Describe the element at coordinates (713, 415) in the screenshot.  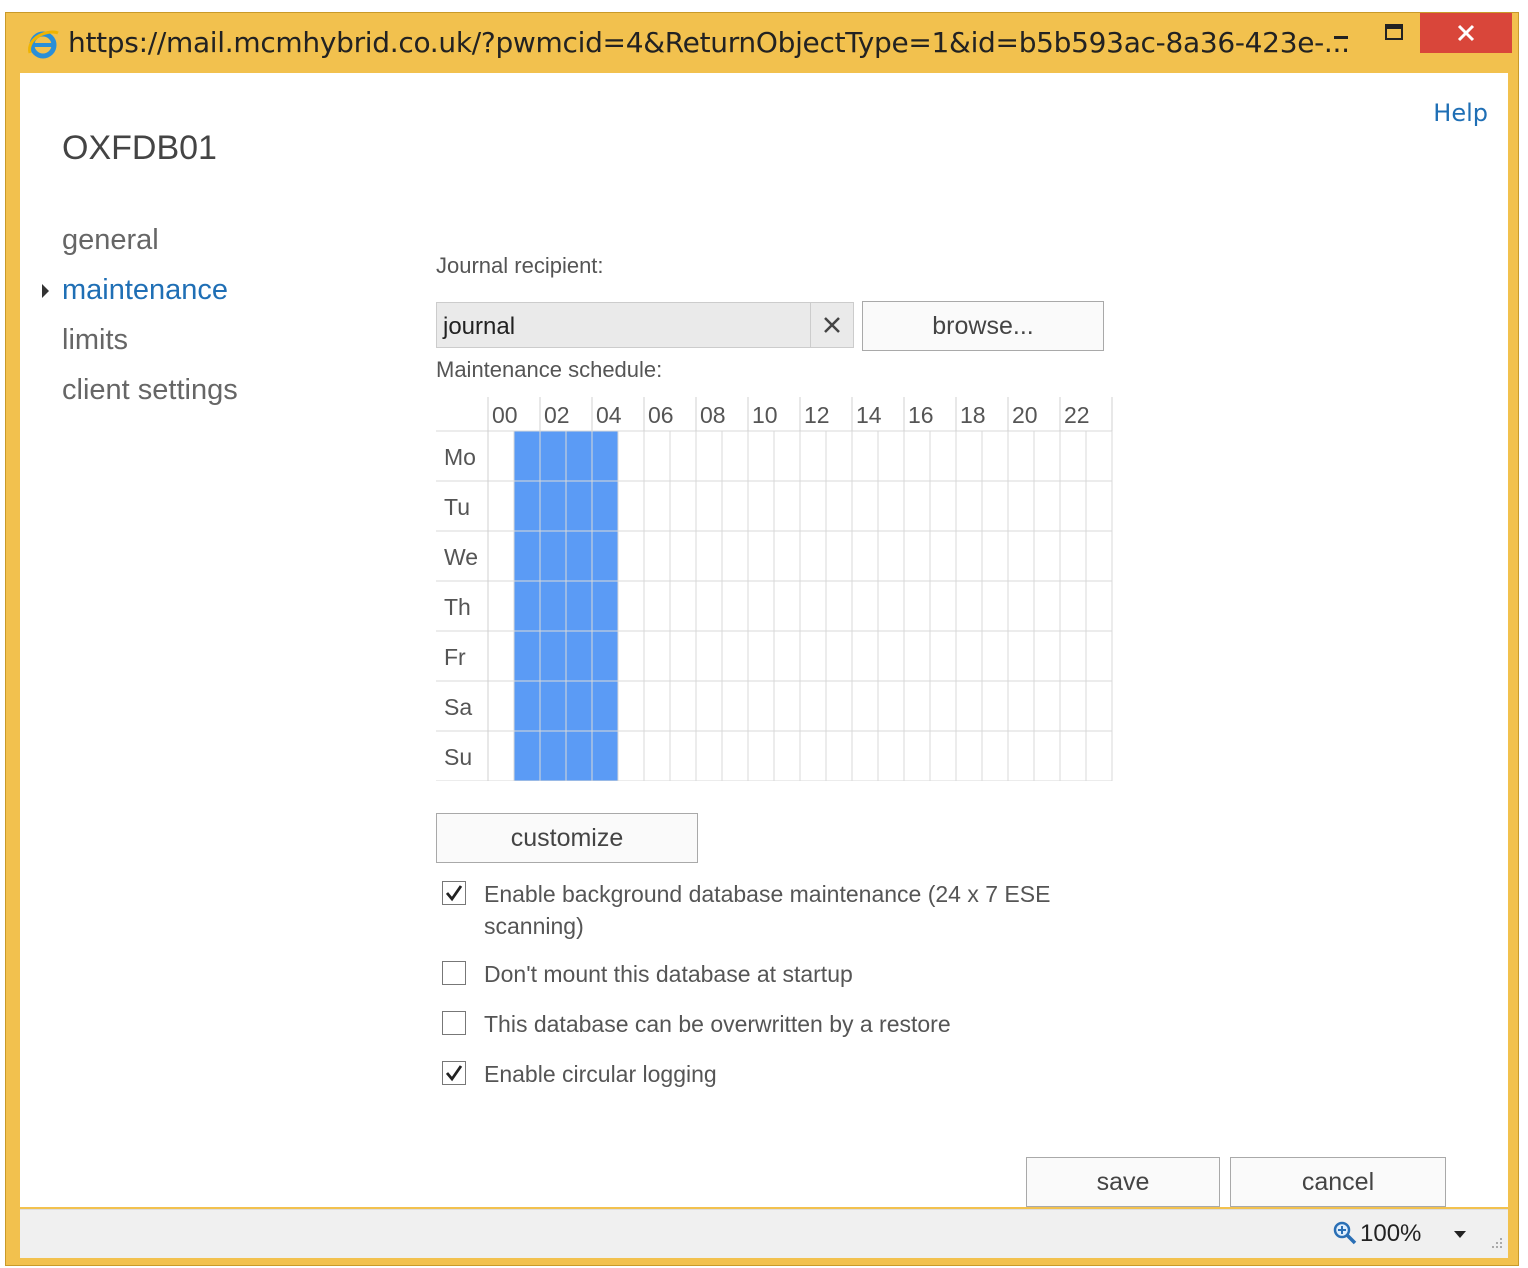
I see `hour-label: 08` at that location.